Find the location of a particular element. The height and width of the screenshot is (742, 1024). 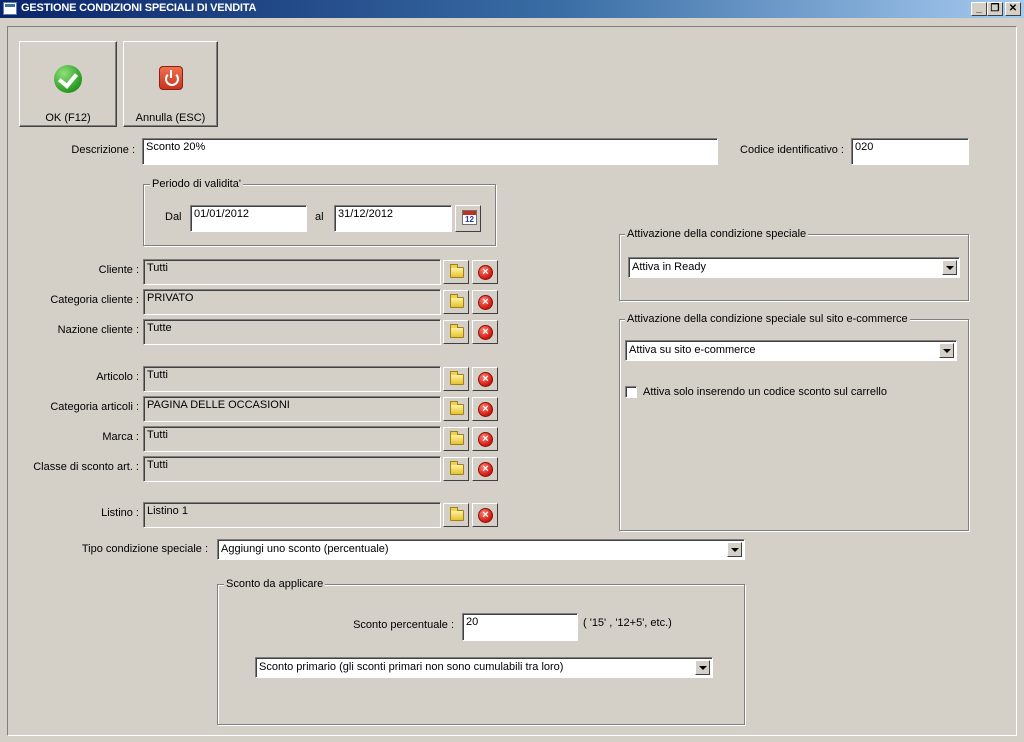

listino-browse-button is located at coordinates (456, 515).